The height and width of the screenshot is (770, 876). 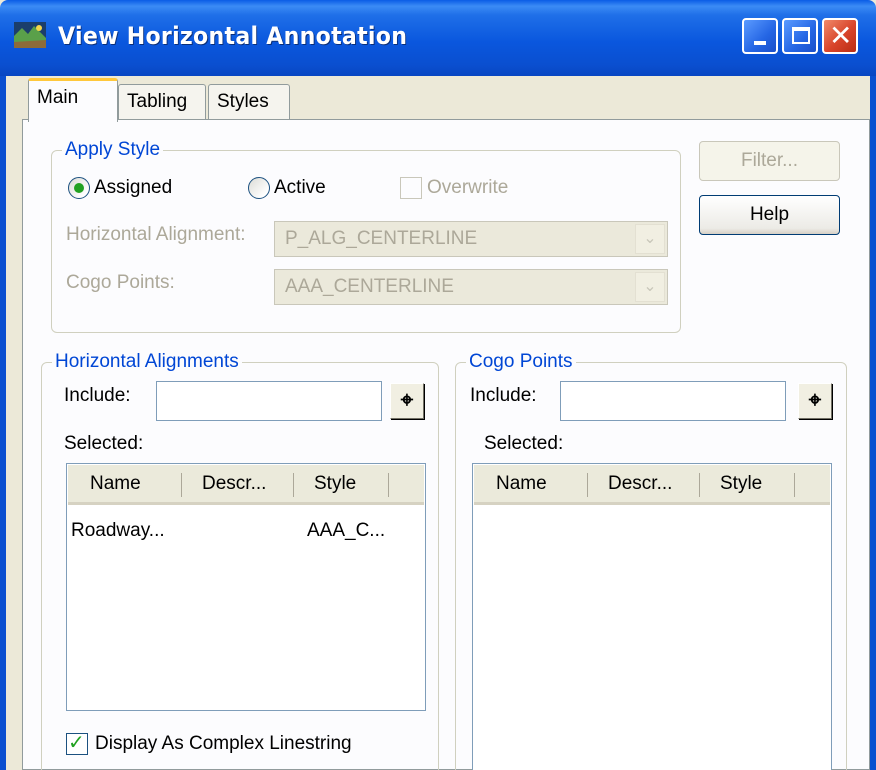 What do you see at coordinates (269, 401) in the screenshot?
I see `ha-include-input` at bounding box center [269, 401].